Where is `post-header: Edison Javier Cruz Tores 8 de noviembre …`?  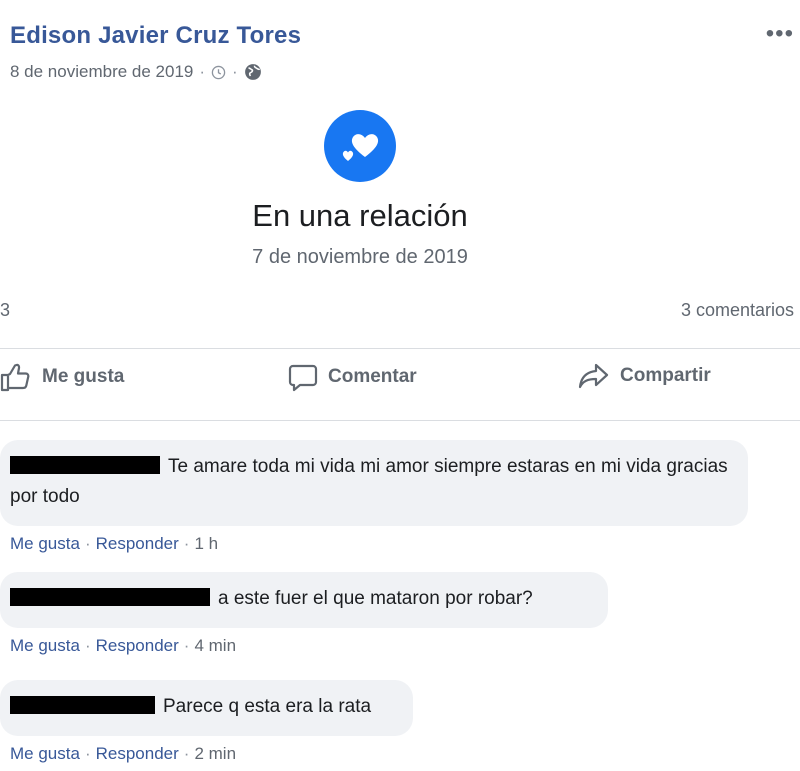
post-header: Edison Javier Cruz Tores 8 de noviembre … is located at coordinates (155, 52).